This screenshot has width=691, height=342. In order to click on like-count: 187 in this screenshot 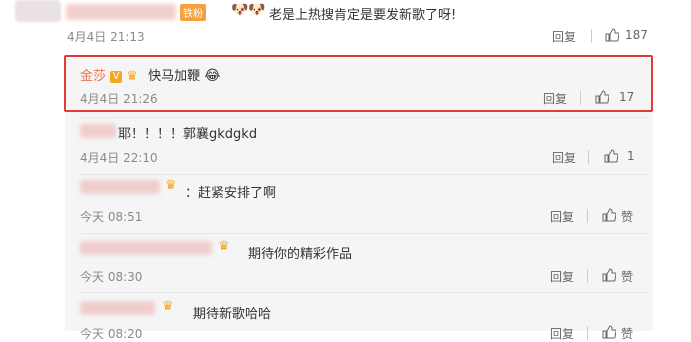, I will do `click(636, 35)`.